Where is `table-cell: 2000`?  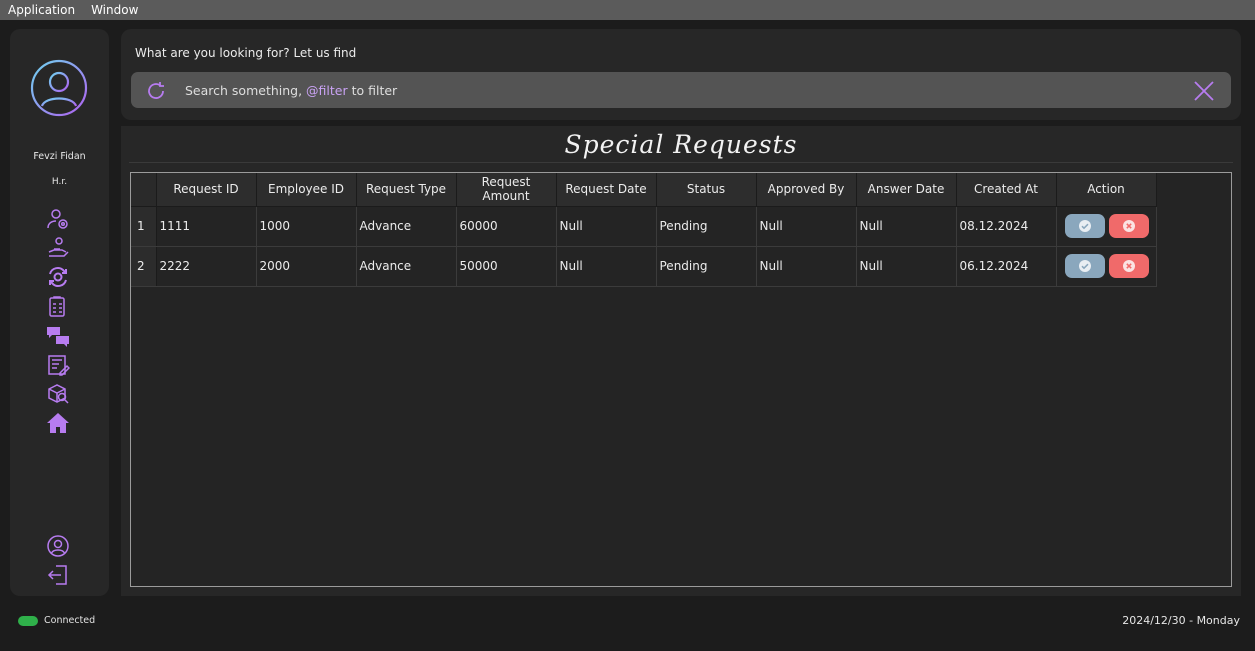
table-cell: 2000 is located at coordinates (306, 266).